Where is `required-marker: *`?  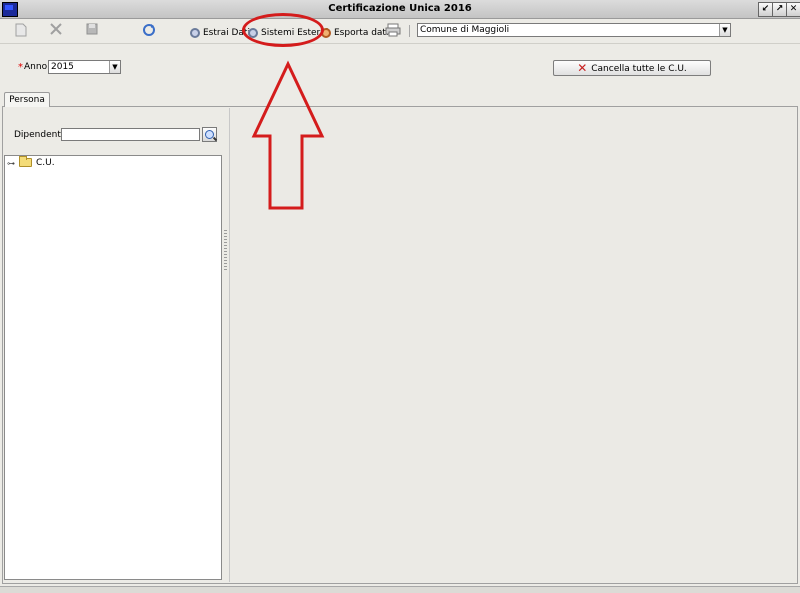 required-marker: * is located at coordinates (20, 67).